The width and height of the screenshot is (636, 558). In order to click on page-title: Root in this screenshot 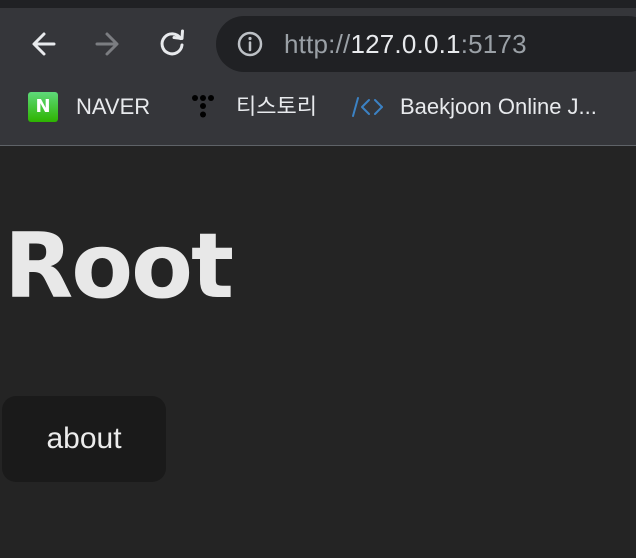, I will do `click(119, 266)`.